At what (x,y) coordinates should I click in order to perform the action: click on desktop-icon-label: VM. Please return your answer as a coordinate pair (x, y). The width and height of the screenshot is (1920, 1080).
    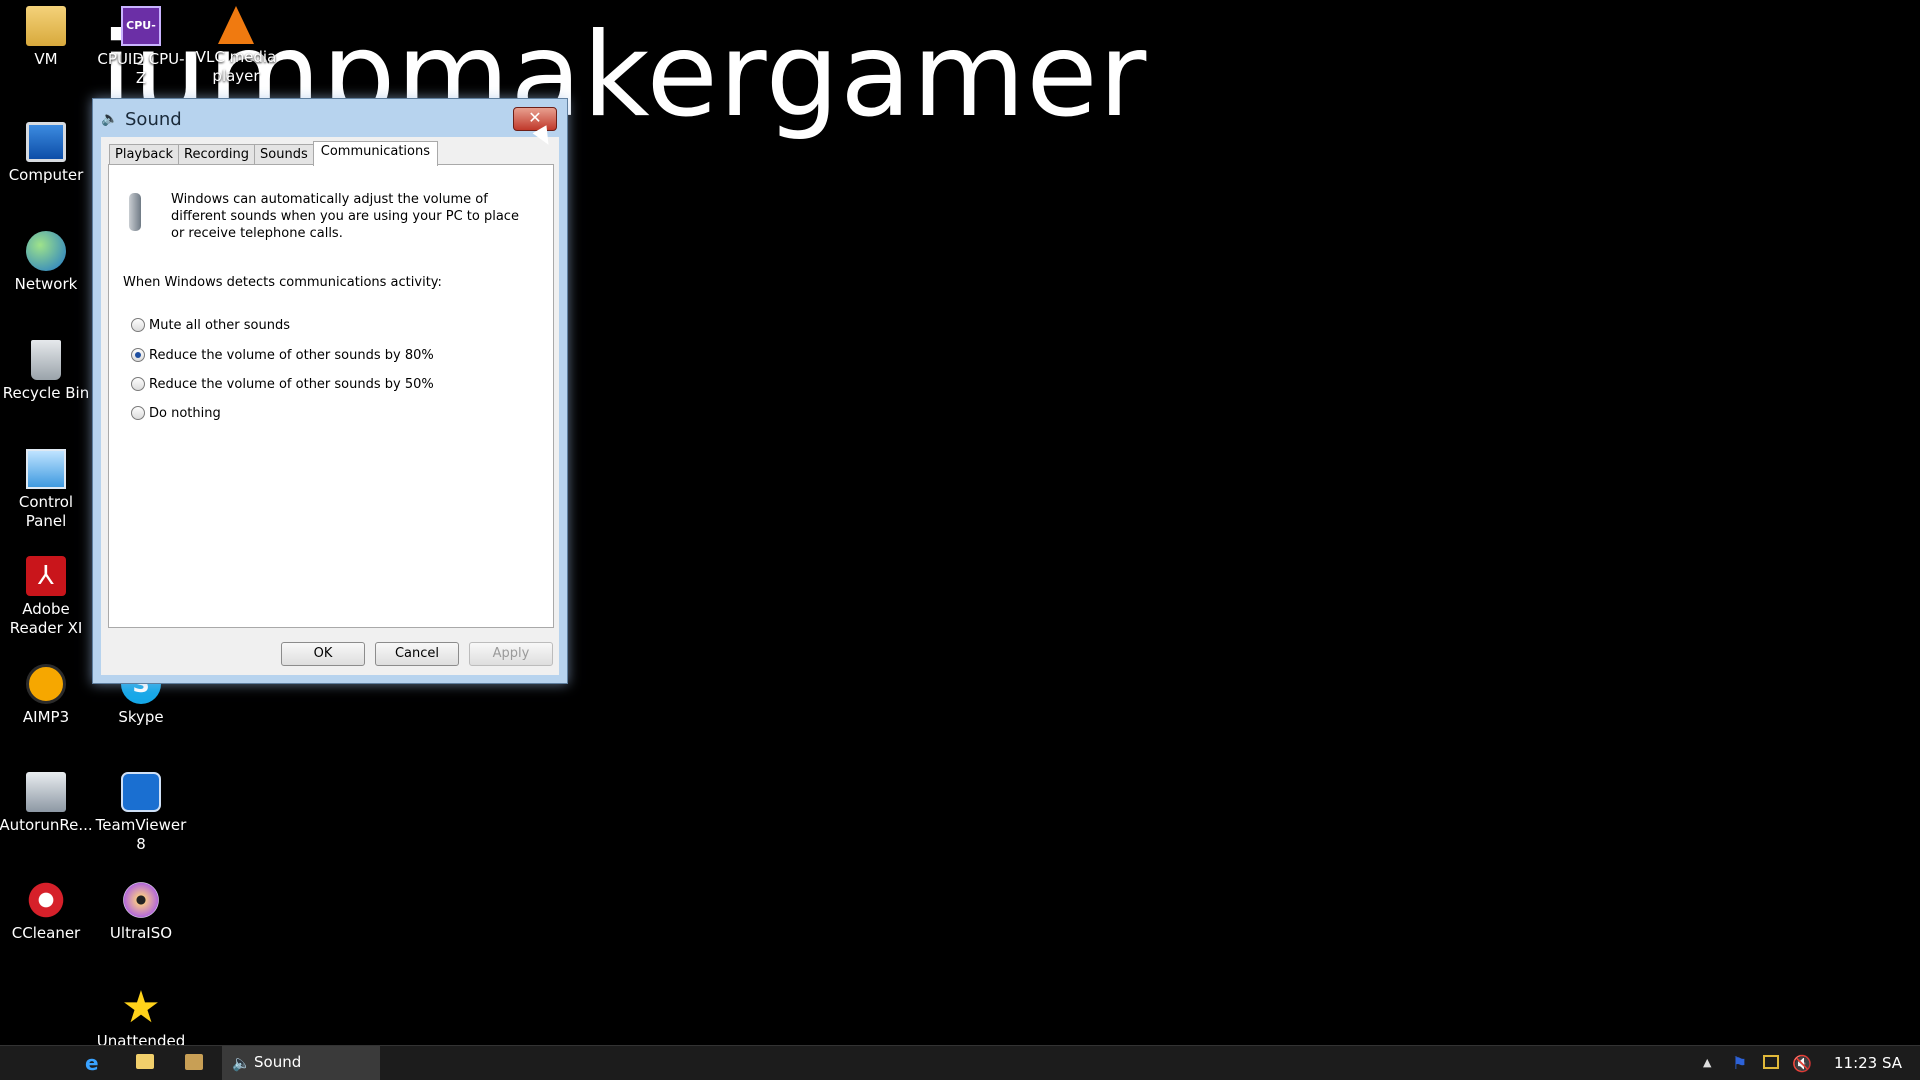
    Looking at the image, I should click on (46, 59).